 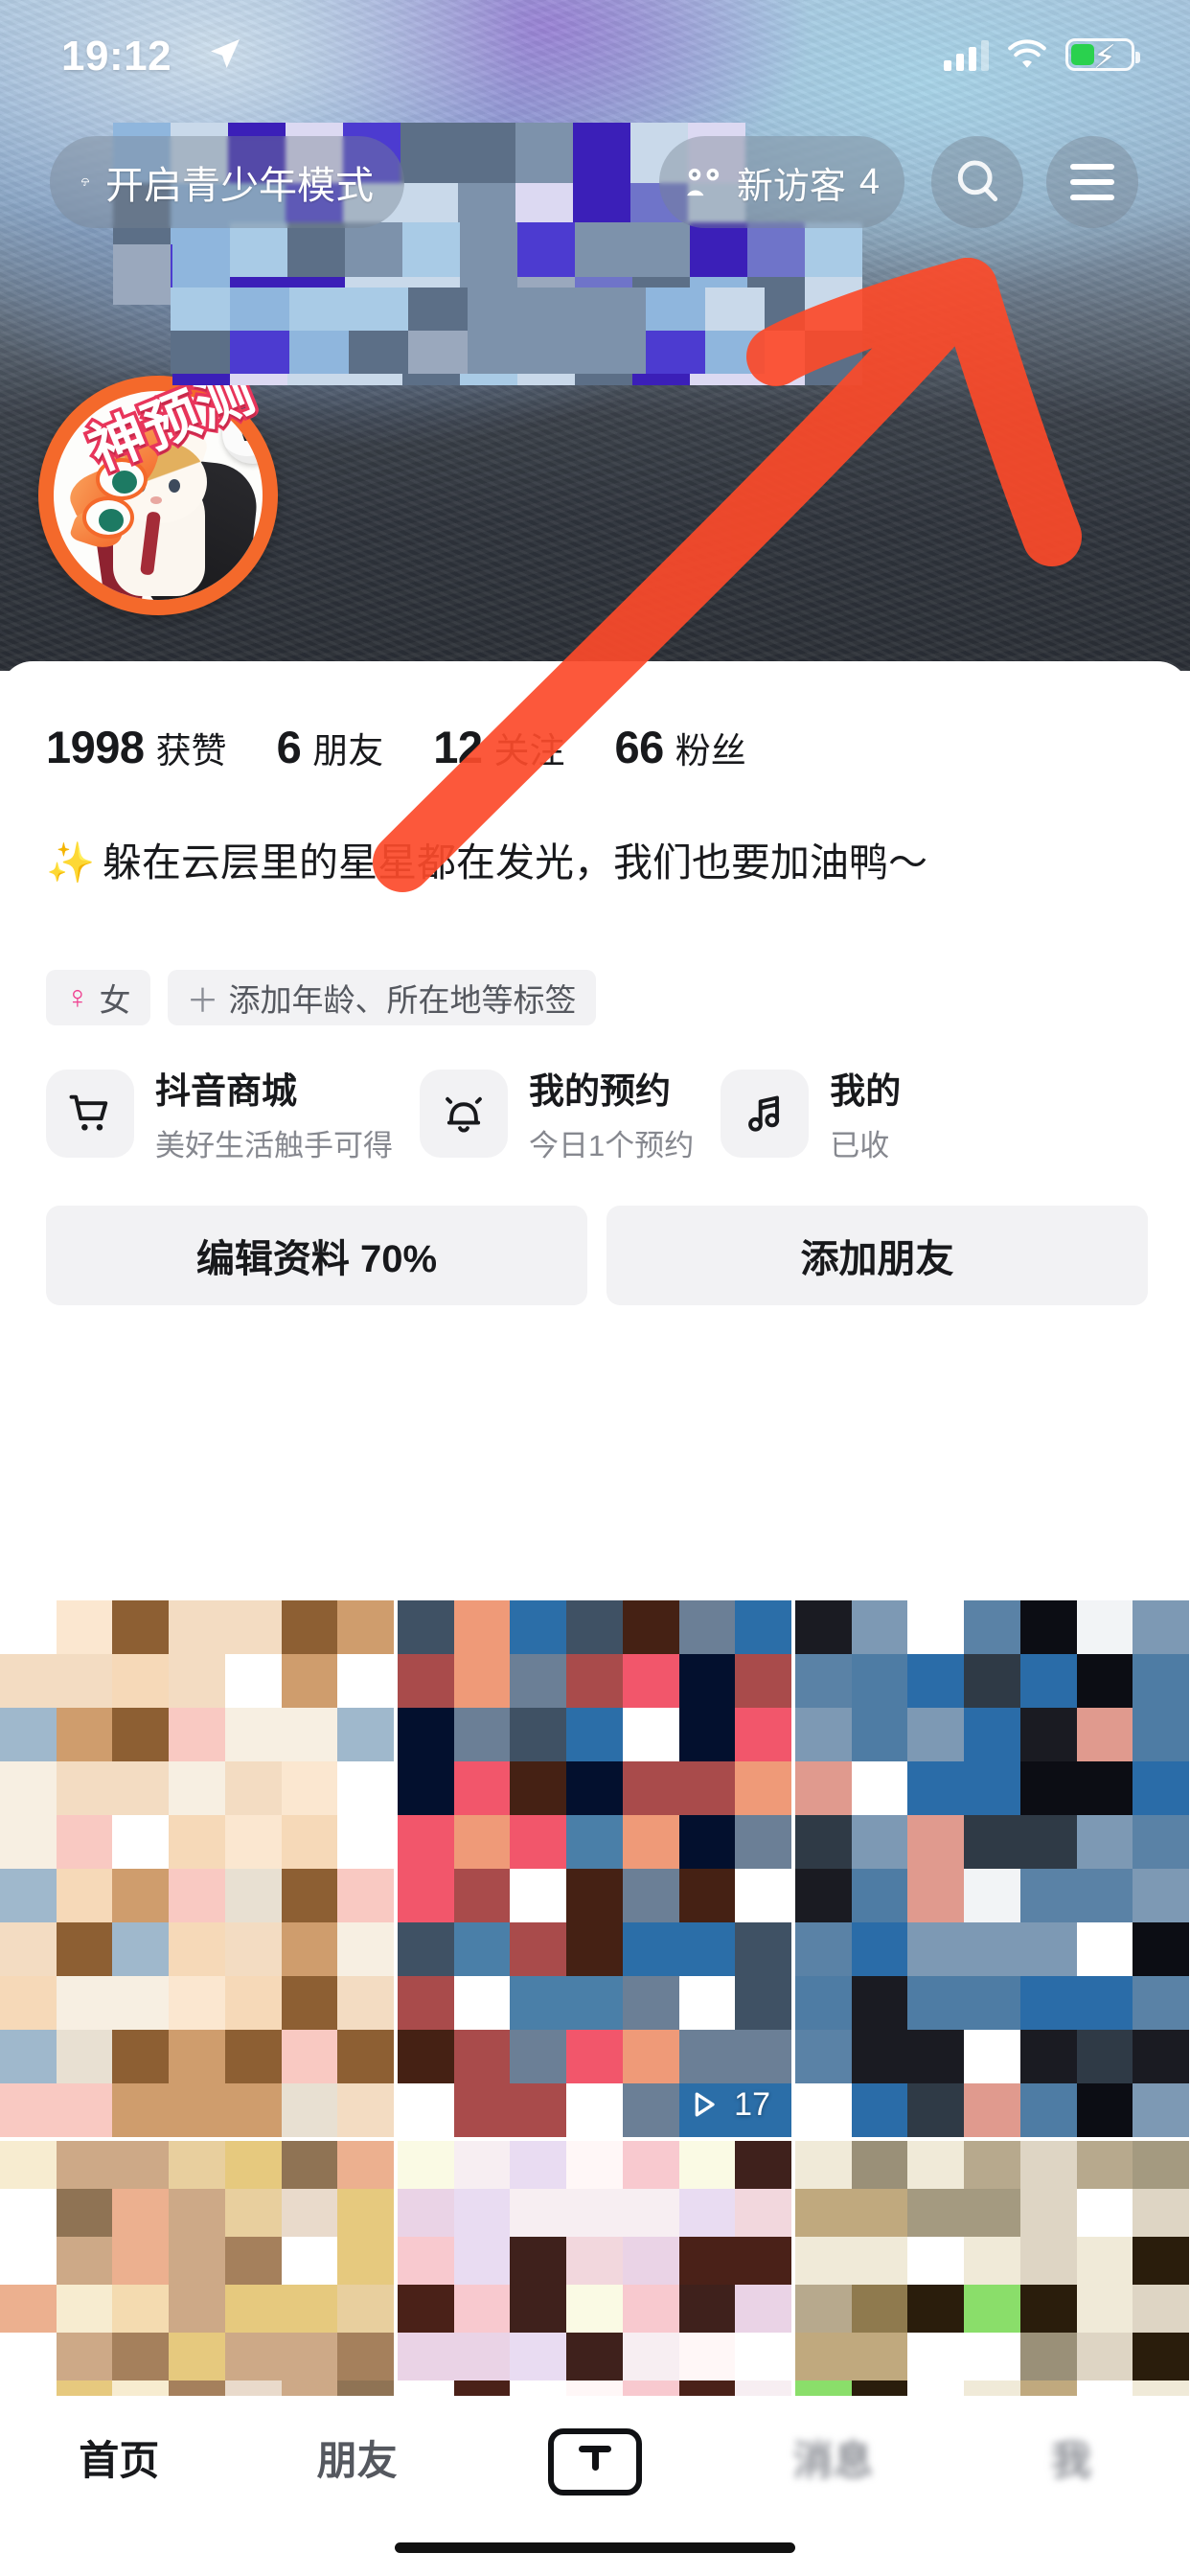 What do you see at coordinates (557, 1113) in the screenshot?
I see `service-appointments: 我的预约 今日1个预约` at bounding box center [557, 1113].